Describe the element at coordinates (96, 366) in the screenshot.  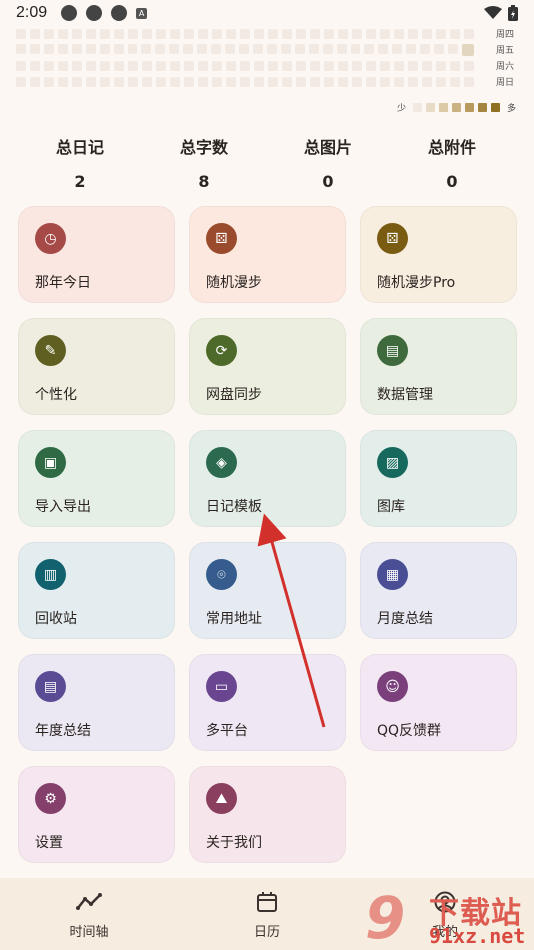
I see `feature-card: ✎ 个性化` at that location.